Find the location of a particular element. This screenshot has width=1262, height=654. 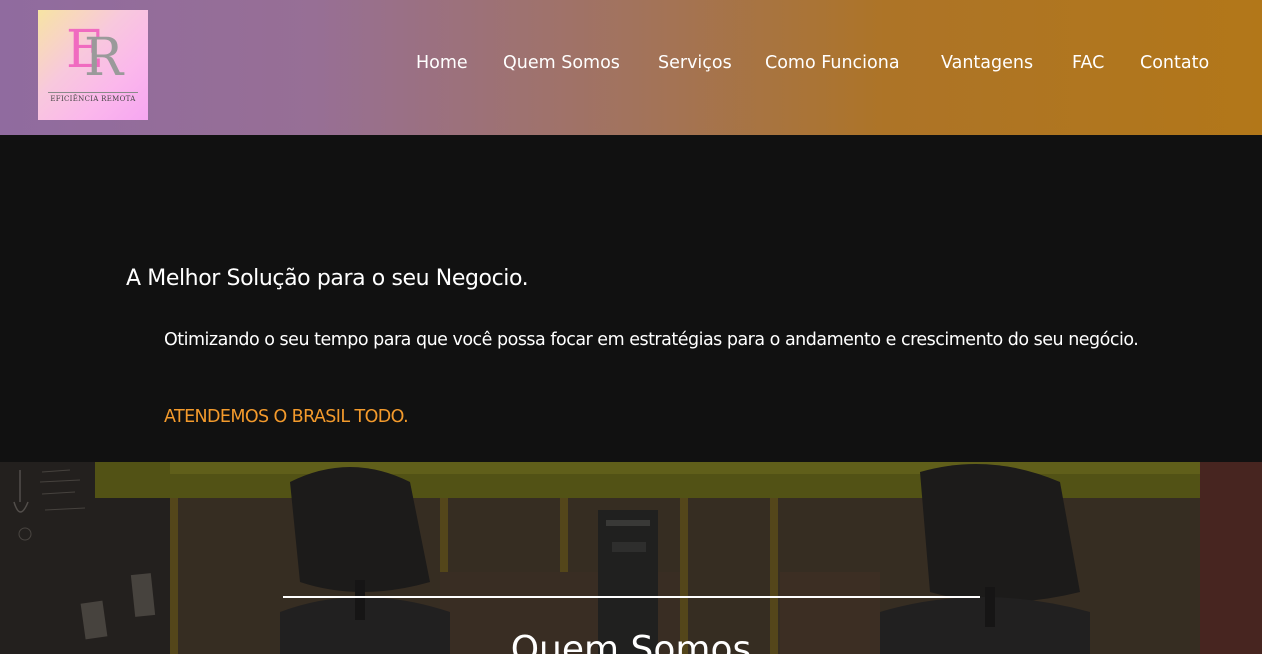

nav-item-contato: Contato is located at coordinates (1174, 63).